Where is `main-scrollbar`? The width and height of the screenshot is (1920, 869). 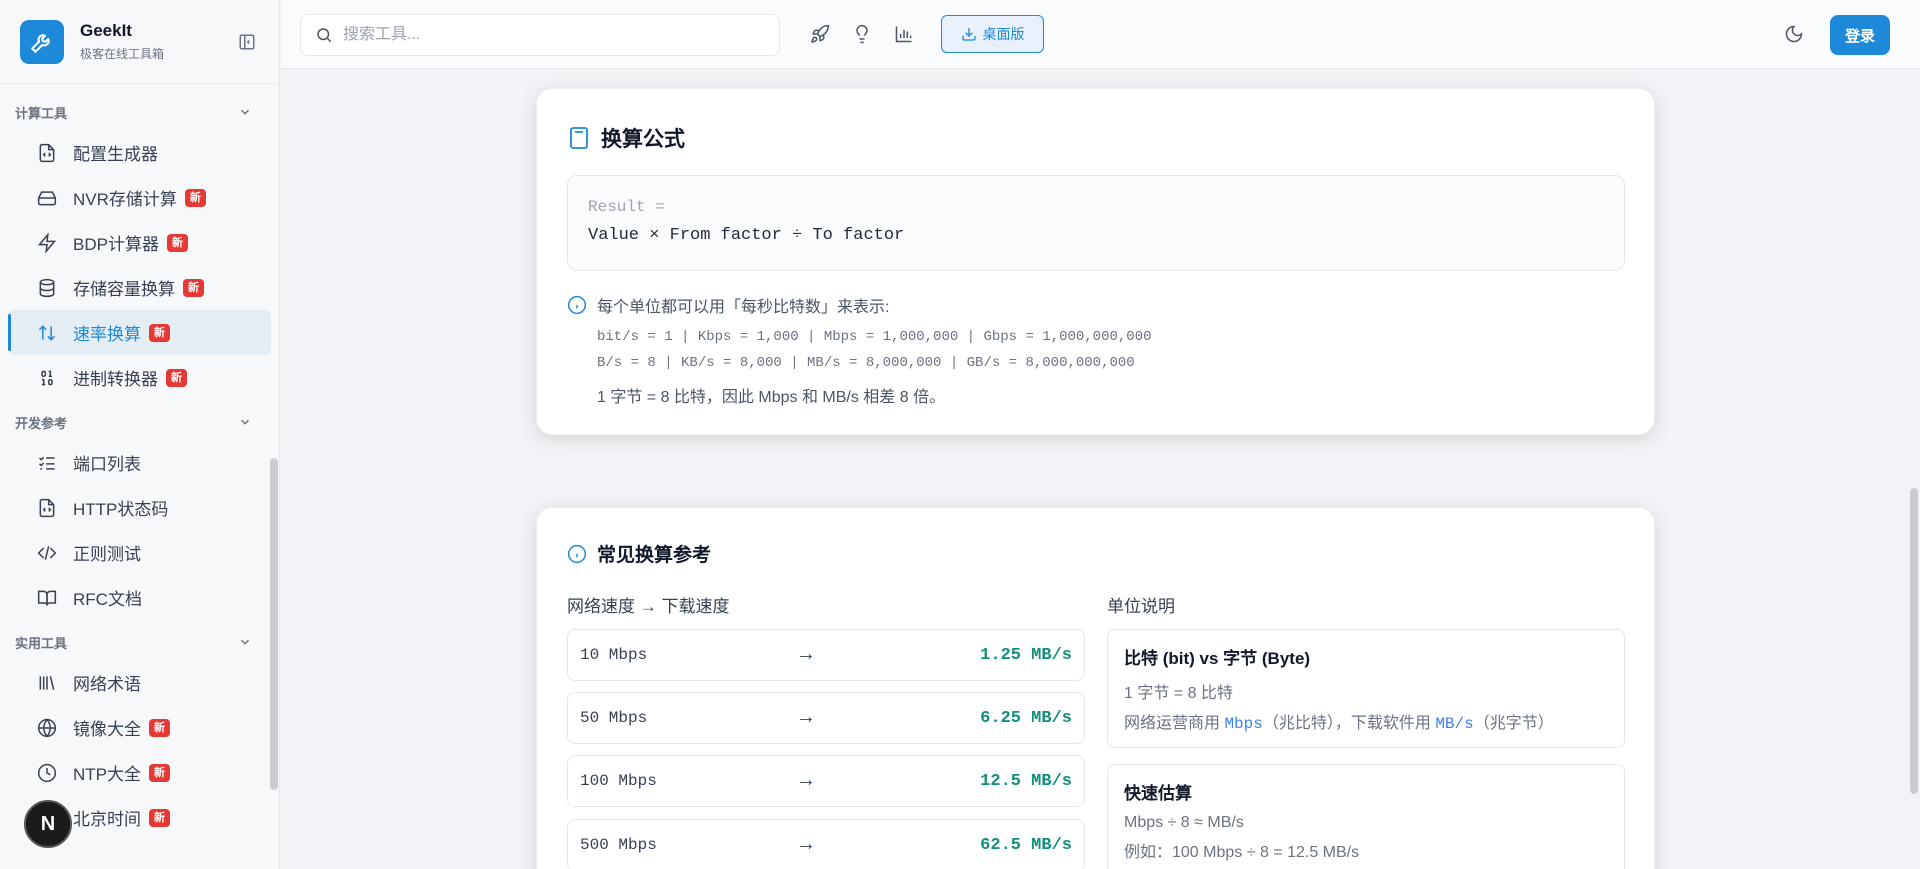 main-scrollbar is located at coordinates (1914, 641).